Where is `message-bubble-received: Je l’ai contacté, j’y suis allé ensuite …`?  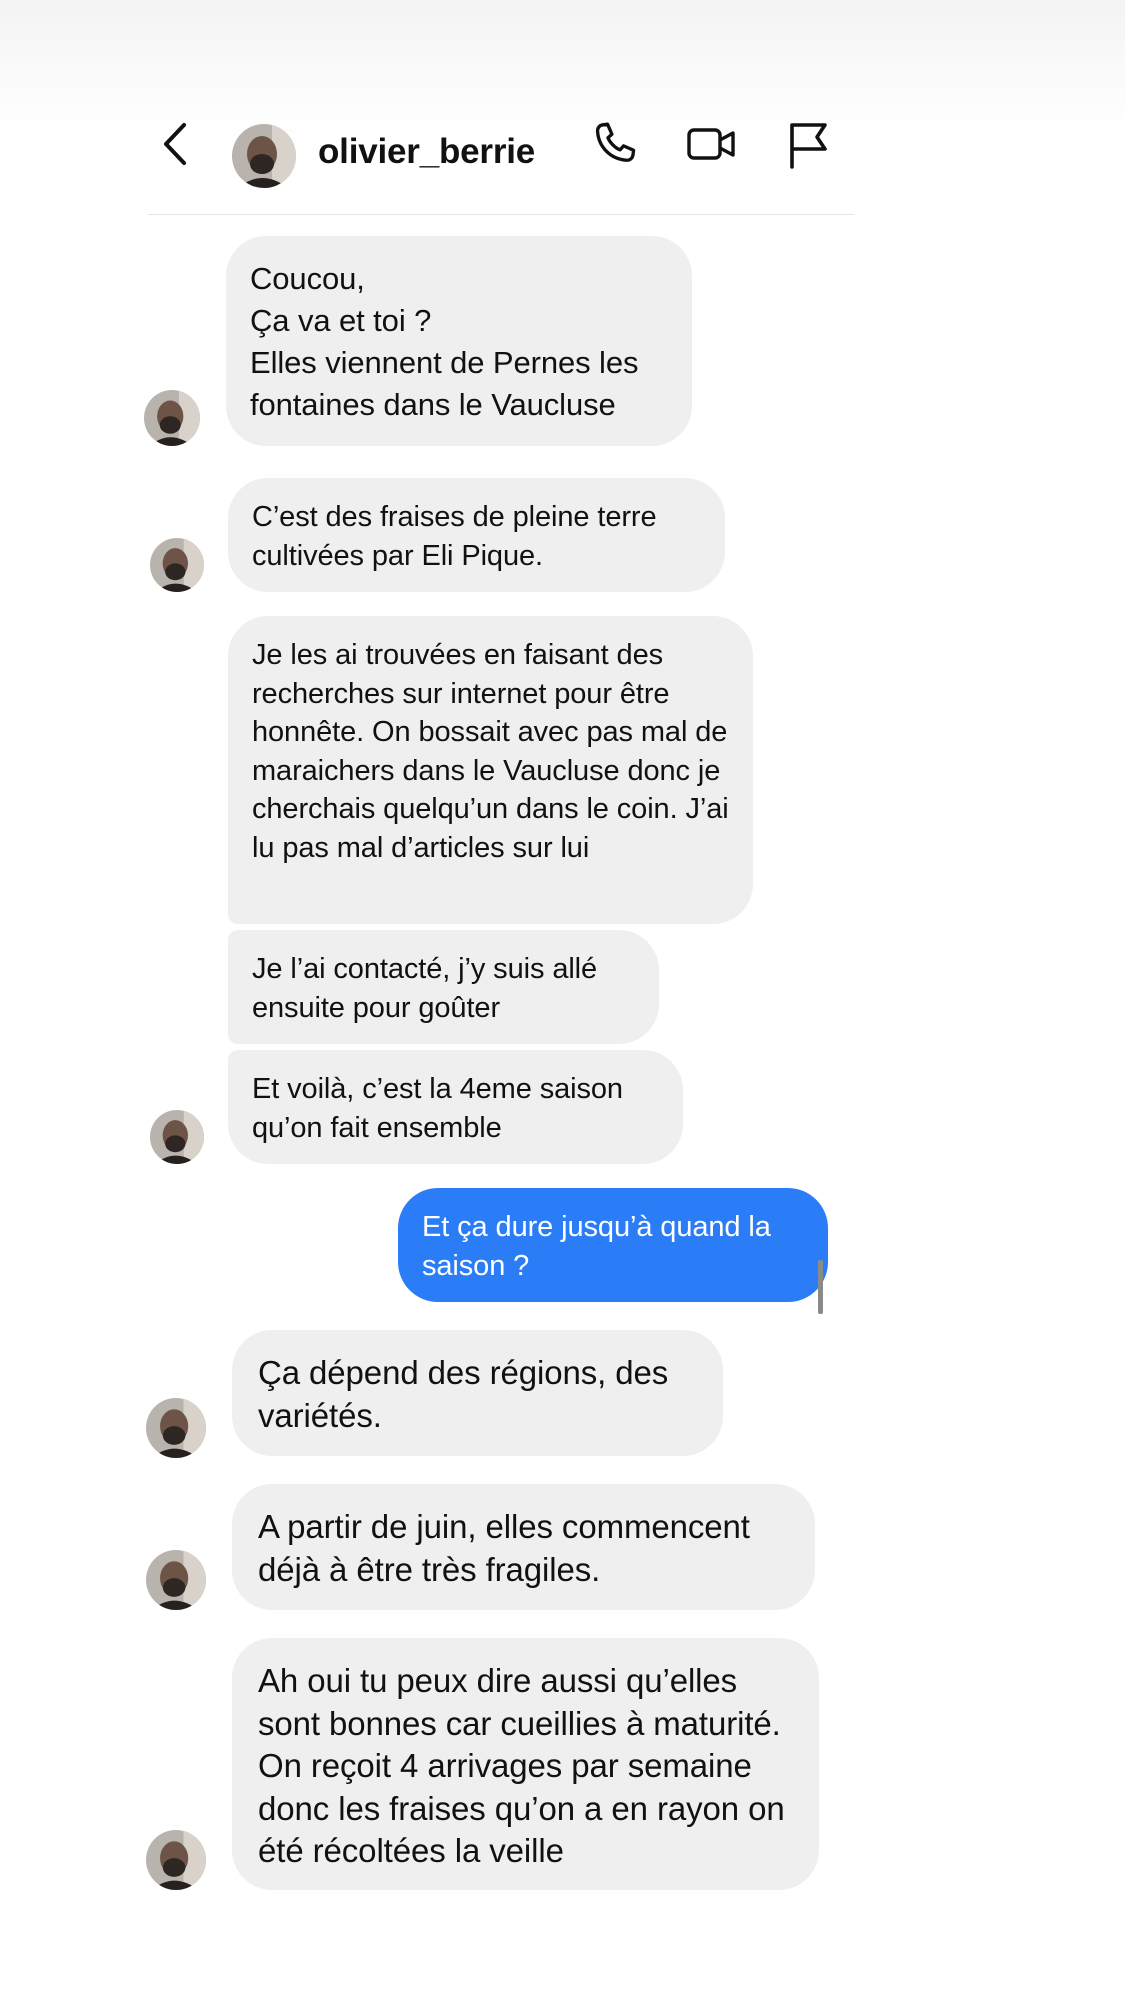 message-bubble-received: Je l’ai contacté, j’y suis allé ensuite … is located at coordinates (443, 987).